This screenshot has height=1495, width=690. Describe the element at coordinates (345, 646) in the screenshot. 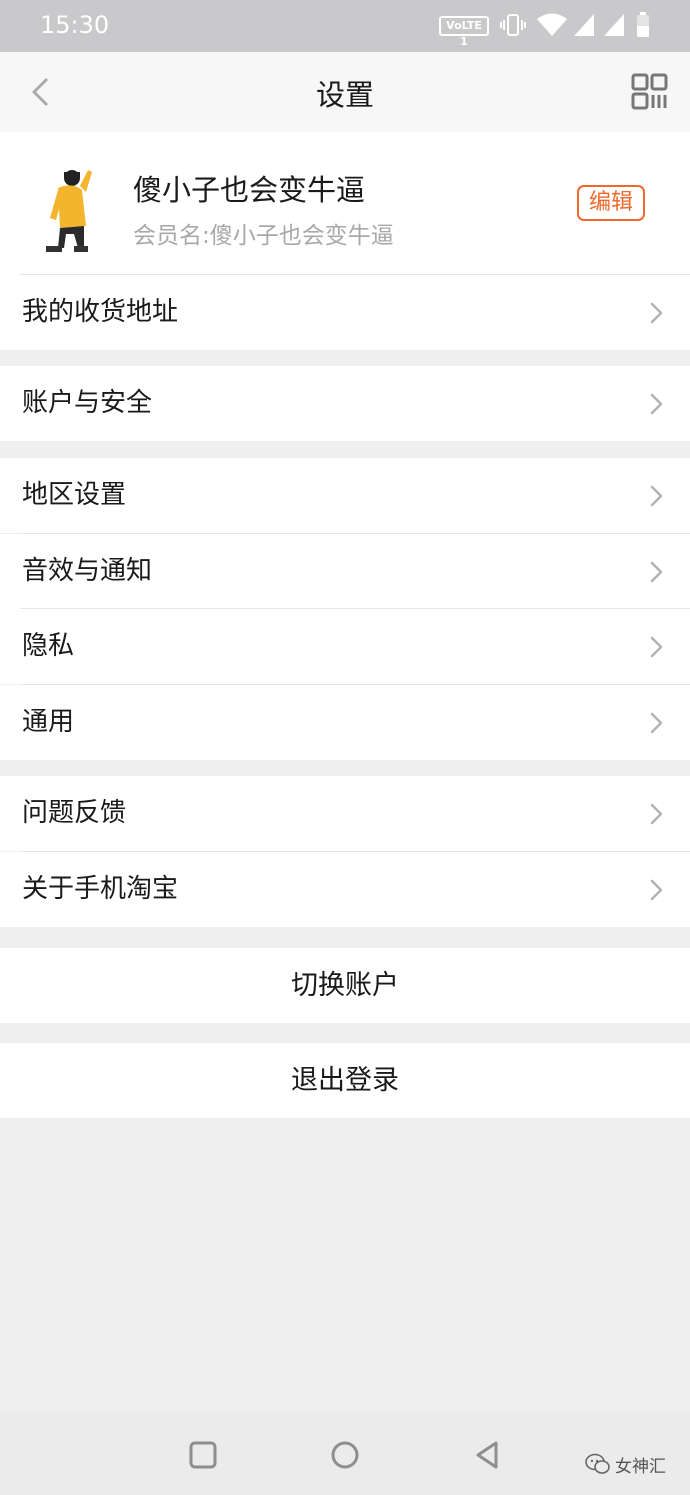

I see `row-privacy: 隐私` at that location.